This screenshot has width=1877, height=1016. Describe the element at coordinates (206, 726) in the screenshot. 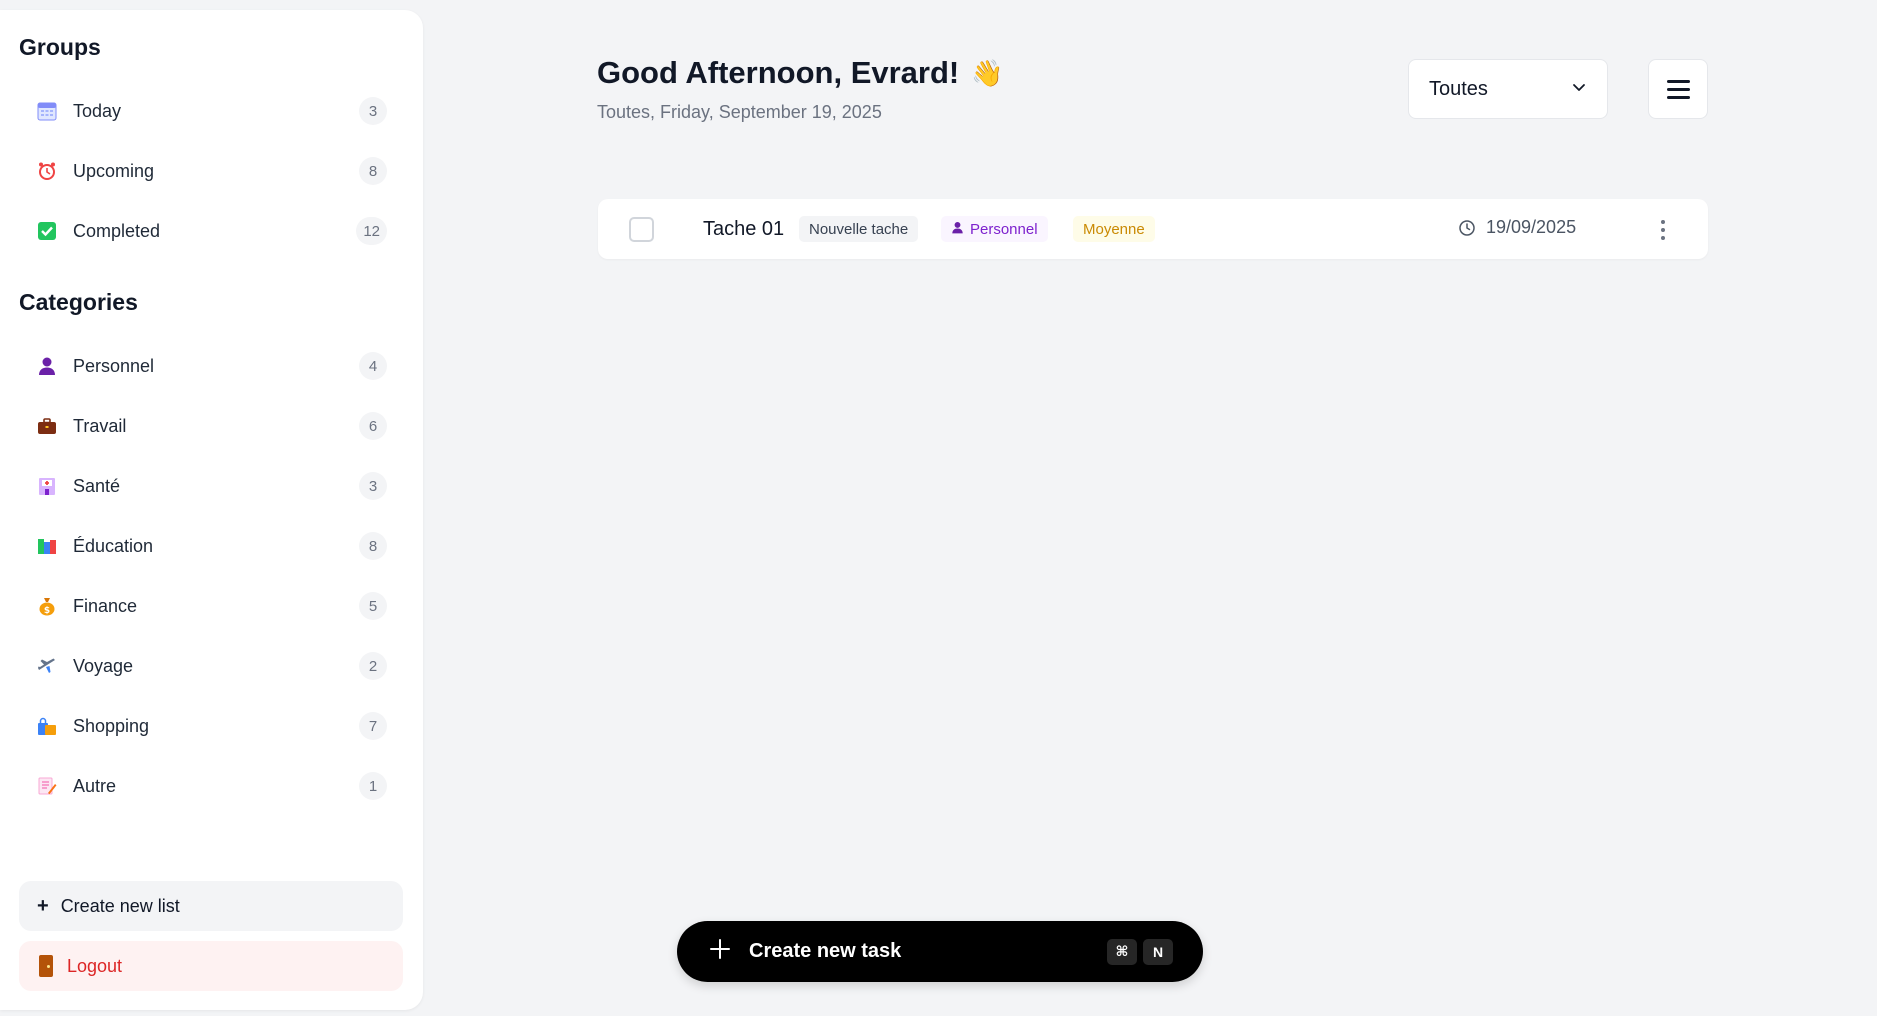

I see `sidebar-item-shopping: Shopping 7` at that location.